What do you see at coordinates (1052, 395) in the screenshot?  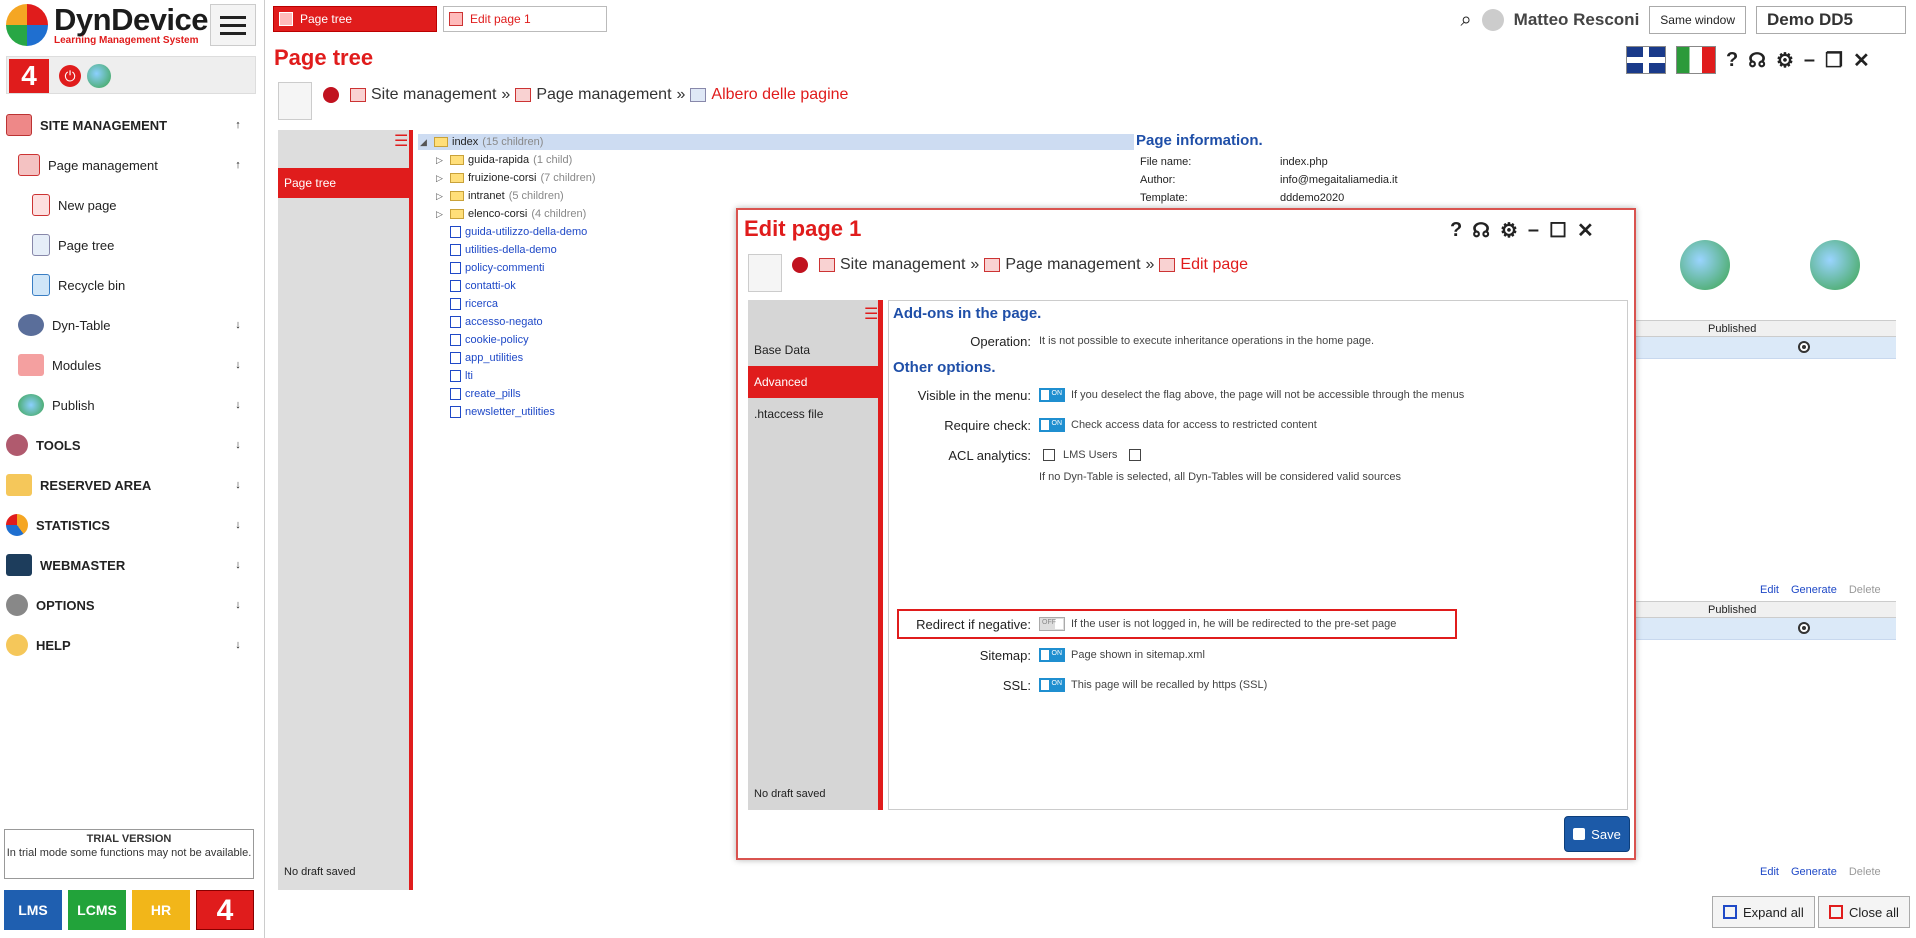 I see `visible-menu-toggle` at bounding box center [1052, 395].